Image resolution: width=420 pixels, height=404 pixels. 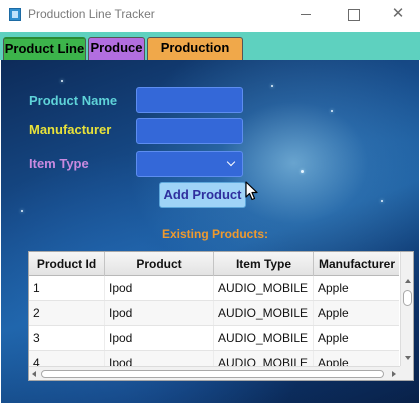 I want to click on cell-product-id: 2, so click(x=67, y=313).